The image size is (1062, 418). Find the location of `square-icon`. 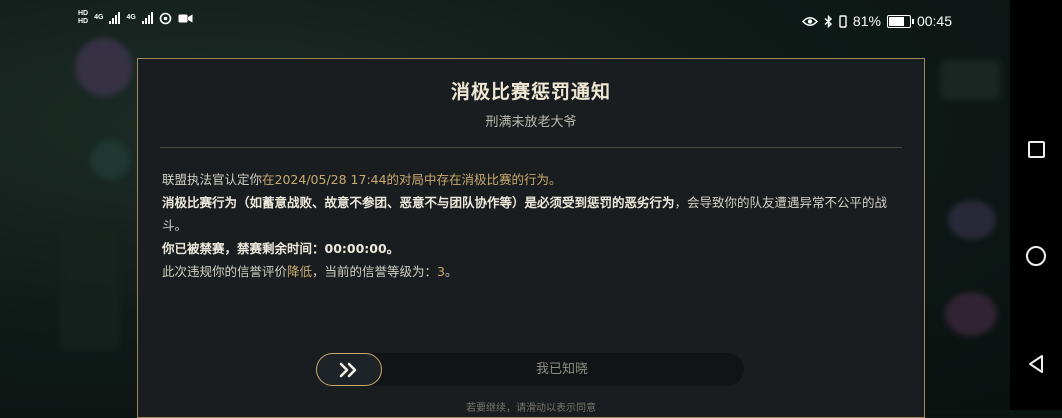

square-icon is located at coordinates (1036, 149).